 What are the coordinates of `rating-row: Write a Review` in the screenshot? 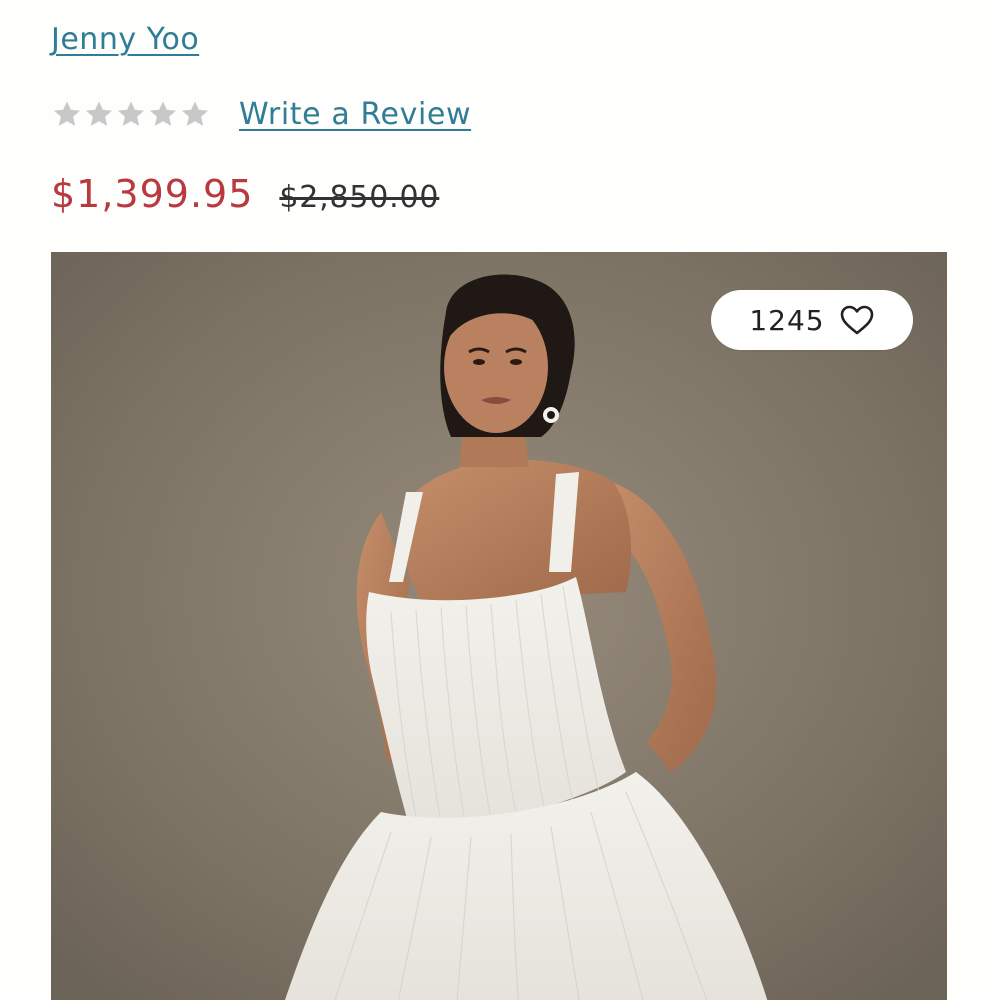 It's located at (261, 114).